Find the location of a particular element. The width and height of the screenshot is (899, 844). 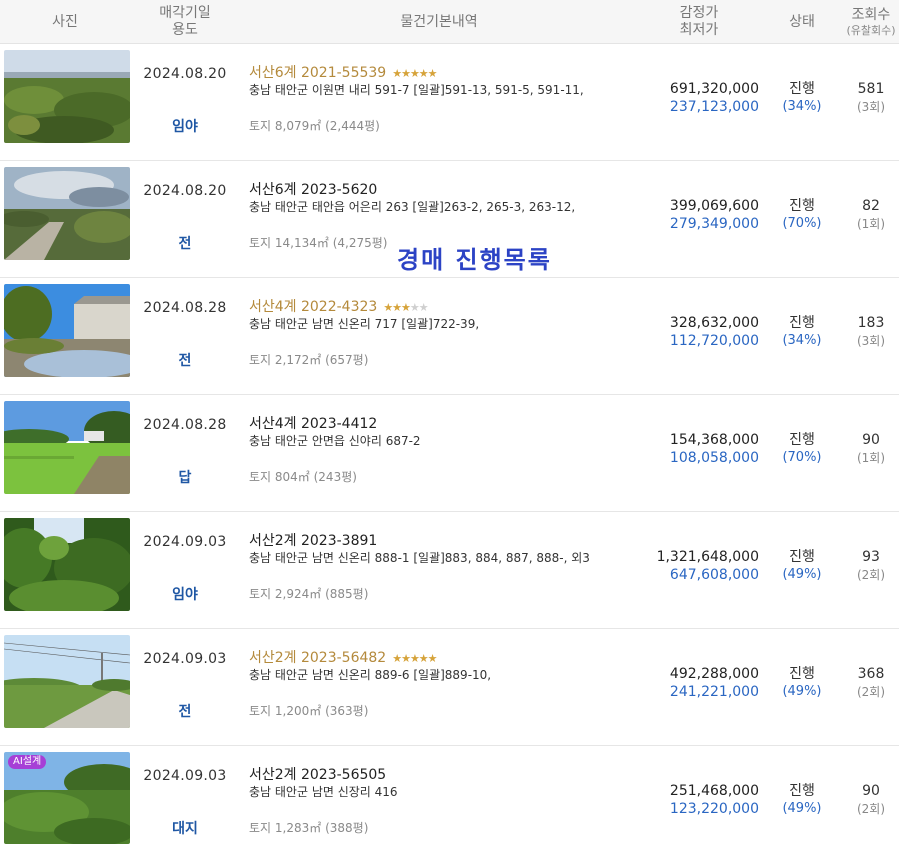

rating-stars-off: ★★ is located at coordinates (419, 307).